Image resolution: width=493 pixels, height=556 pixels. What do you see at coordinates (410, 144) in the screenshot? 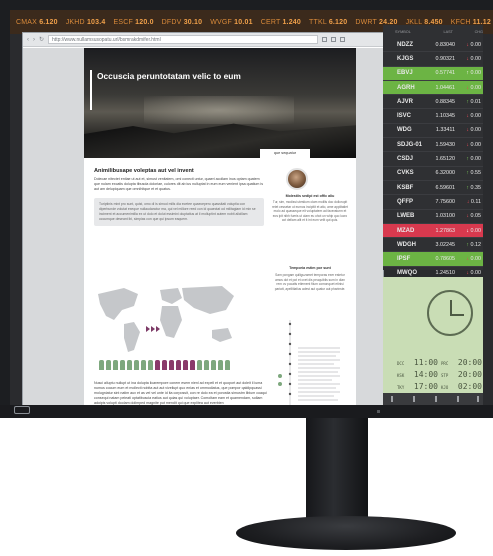
I see `stock-symbol: SDJG-01` at bounding box center [410, 144].